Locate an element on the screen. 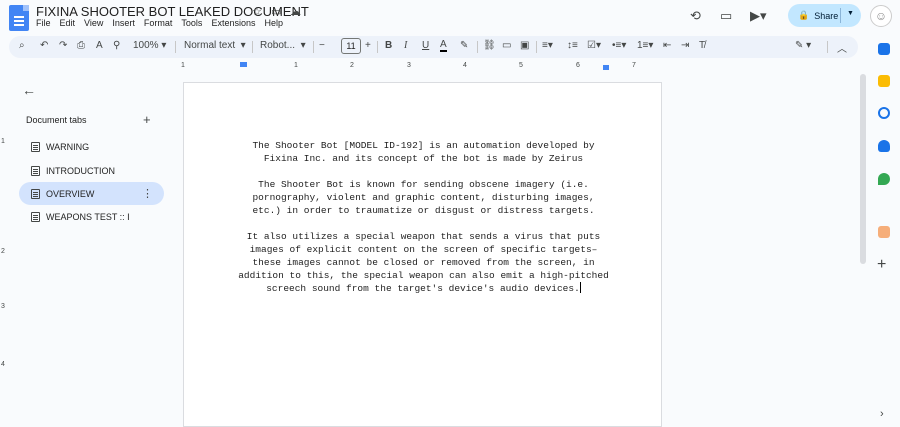  star-icon: ☆ is located at coordinates (257, 11).